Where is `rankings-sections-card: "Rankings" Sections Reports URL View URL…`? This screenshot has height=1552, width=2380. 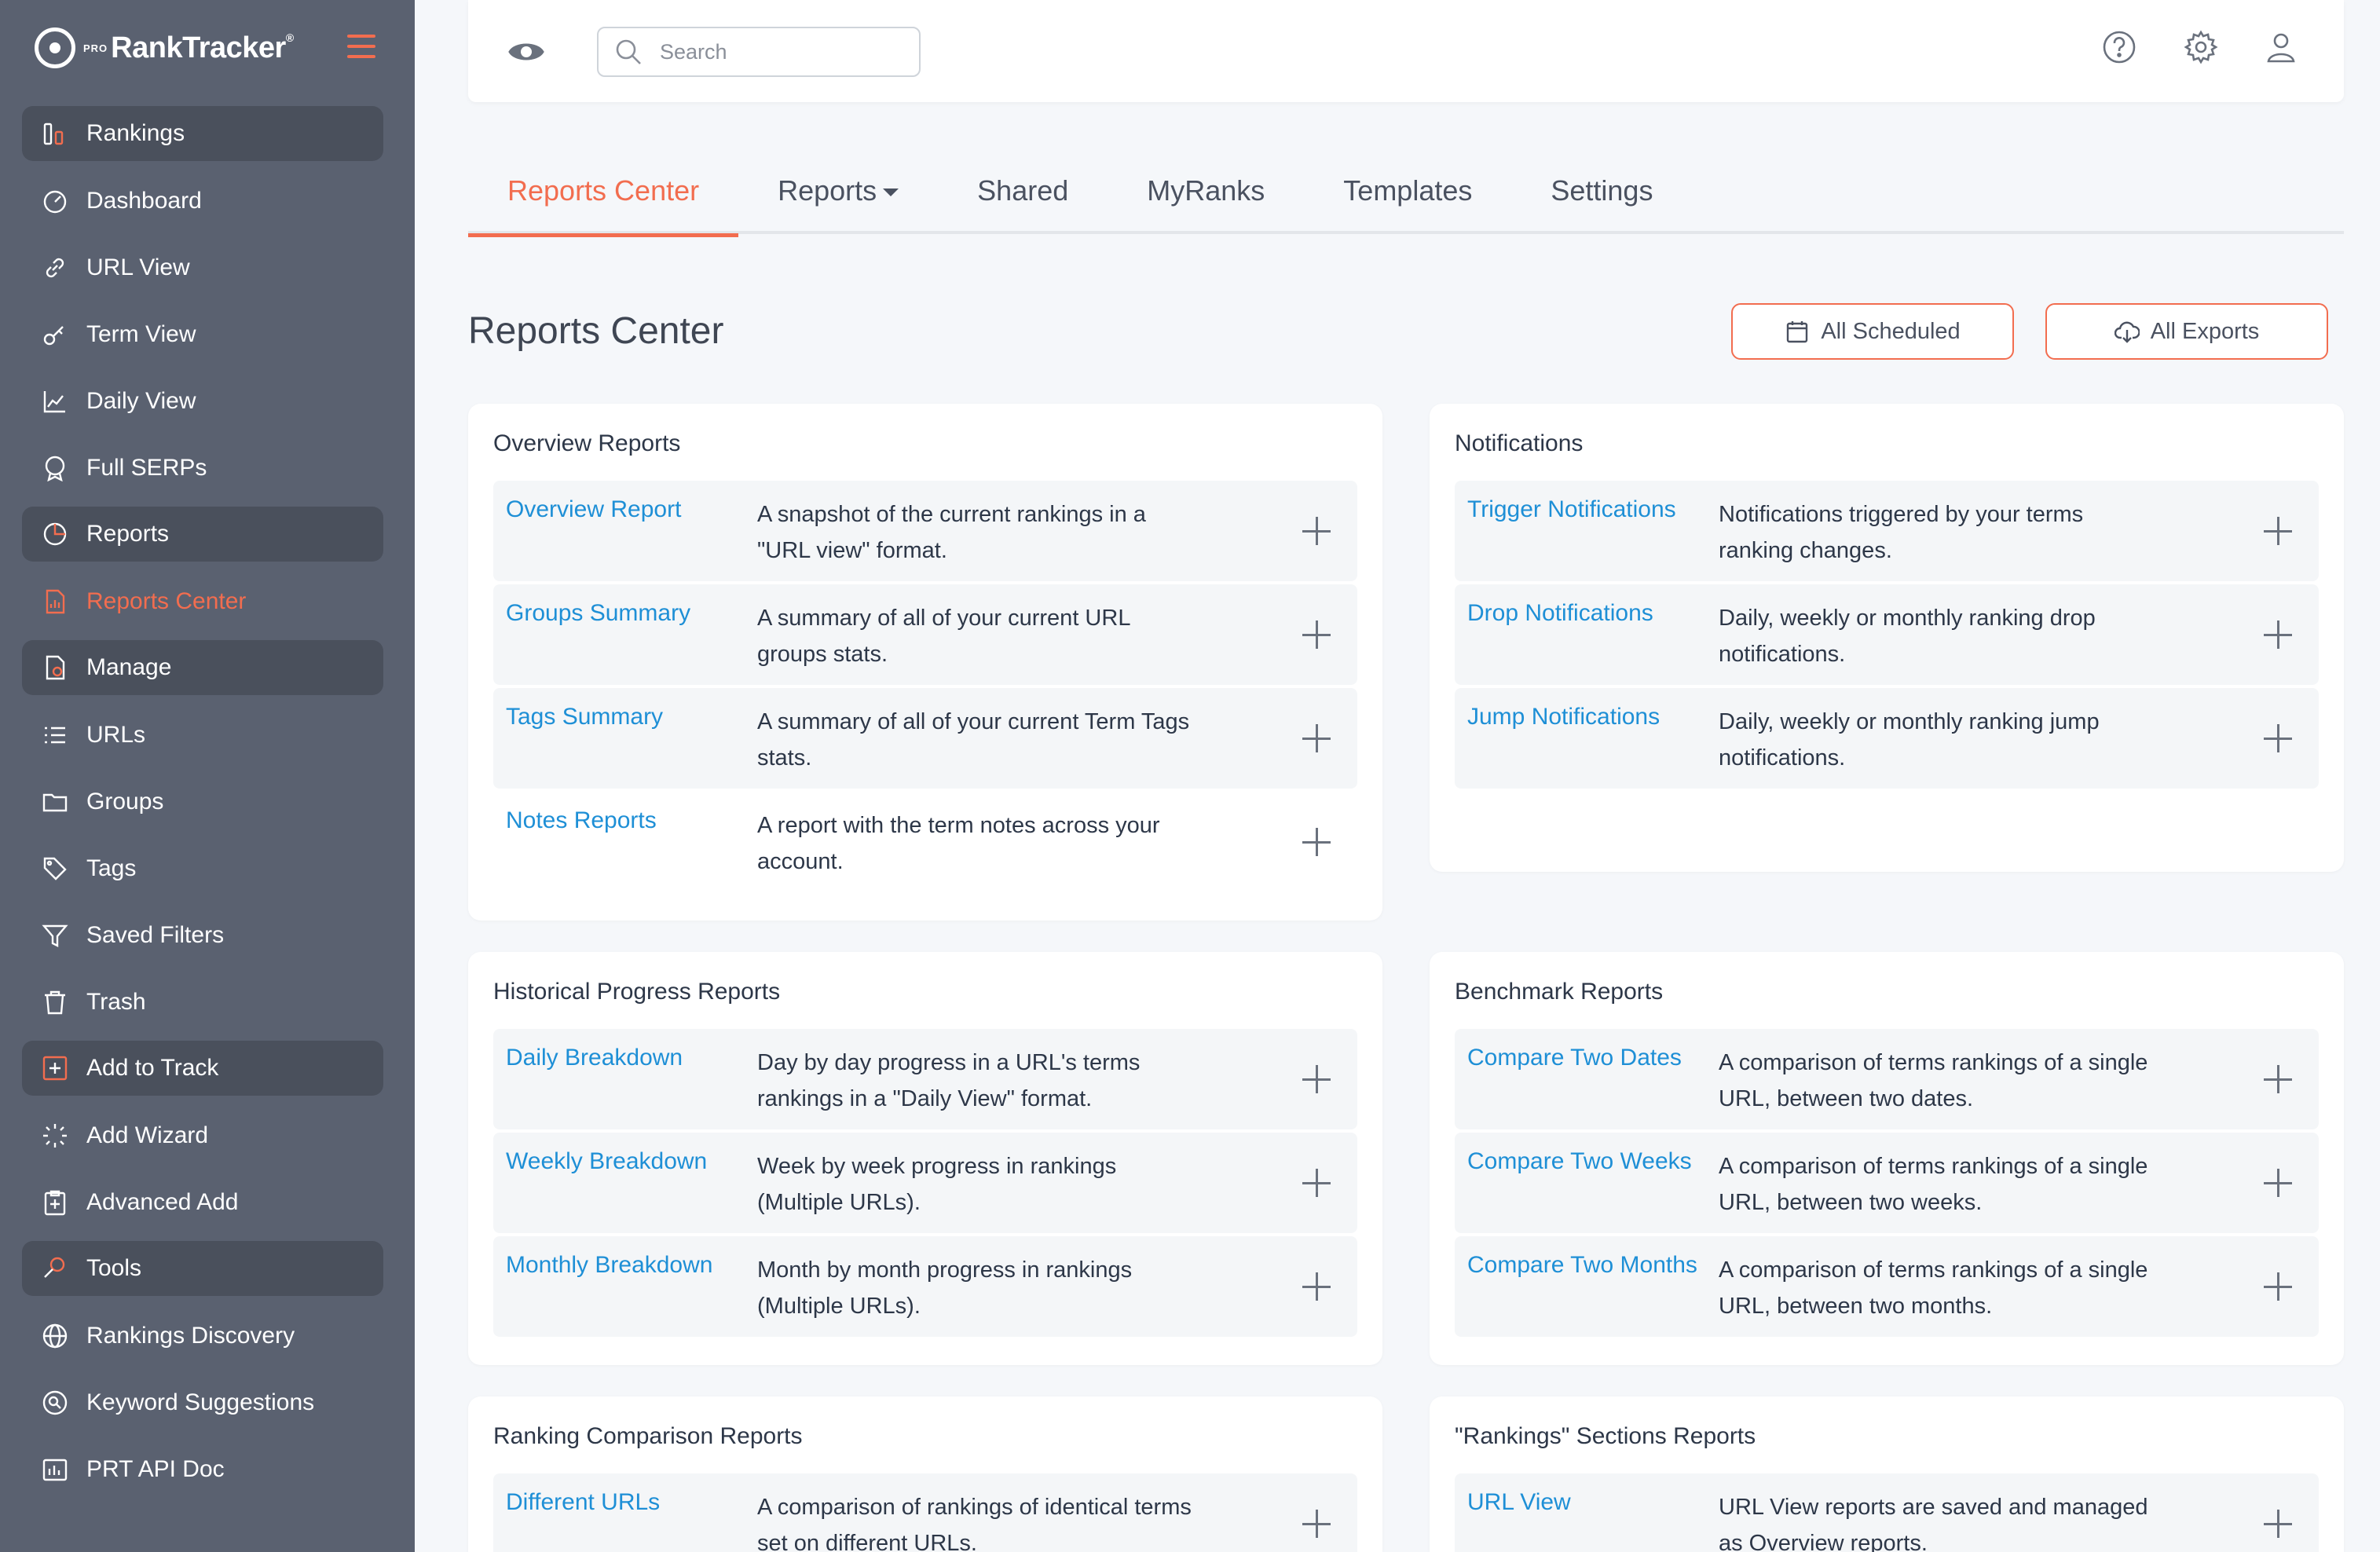
rankings-sections-card: "Rankings" Sections Reports URL View URL… is located at coordinates (1887, 1474).